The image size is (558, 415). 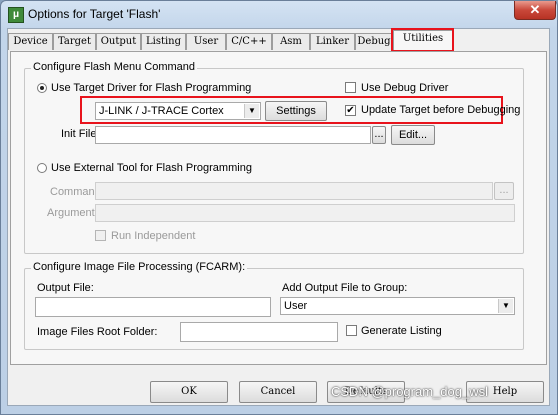 I want to click on run-independent-checkbox, so click(x=100, y=235).